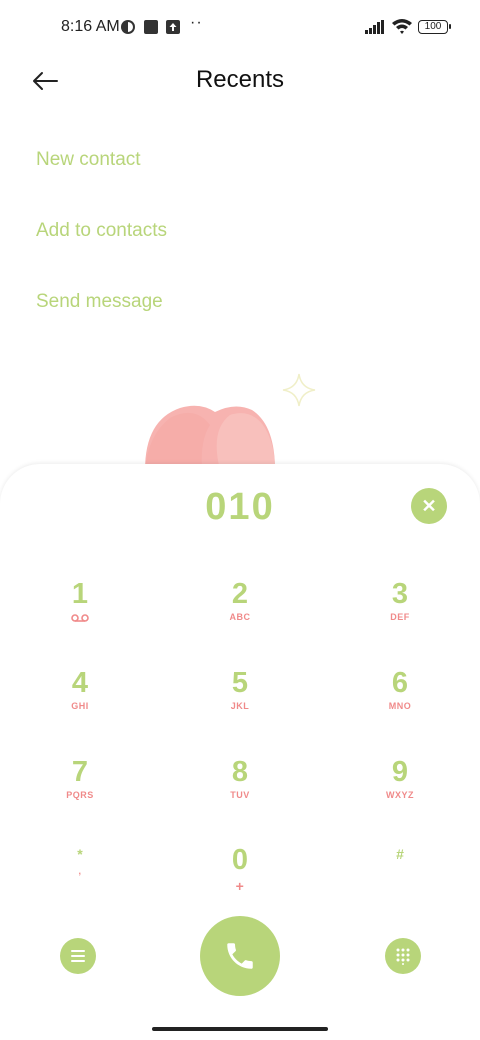 The image size is (480, 1040). Describe the element at coordinates (240, 791) in the screenshot. I see `dial-key-8: 8 TUV` at that location.